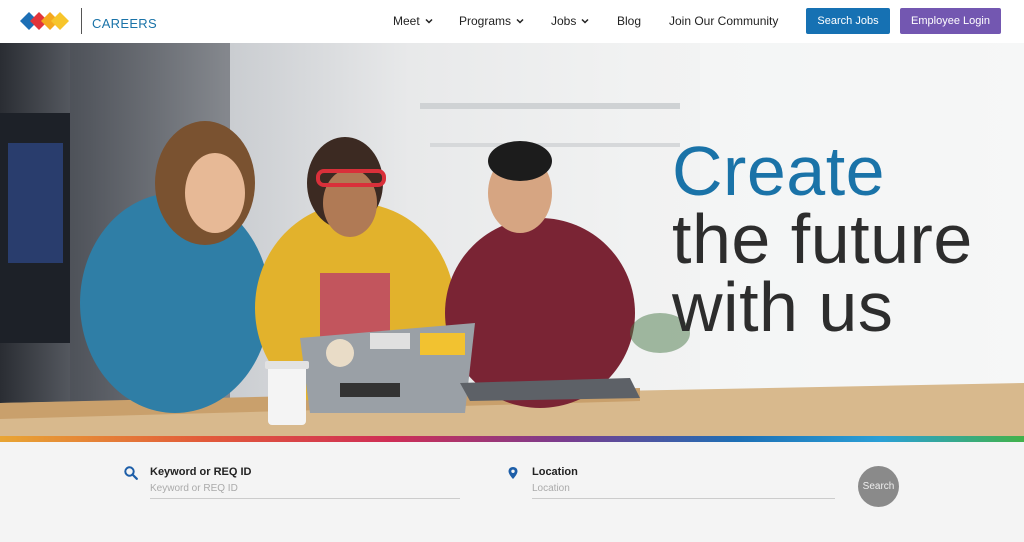  What do you see at coordinates (124, 23) in the screenshot?
I see `brand-label: CAREERS` at bounding box center [124, 23].